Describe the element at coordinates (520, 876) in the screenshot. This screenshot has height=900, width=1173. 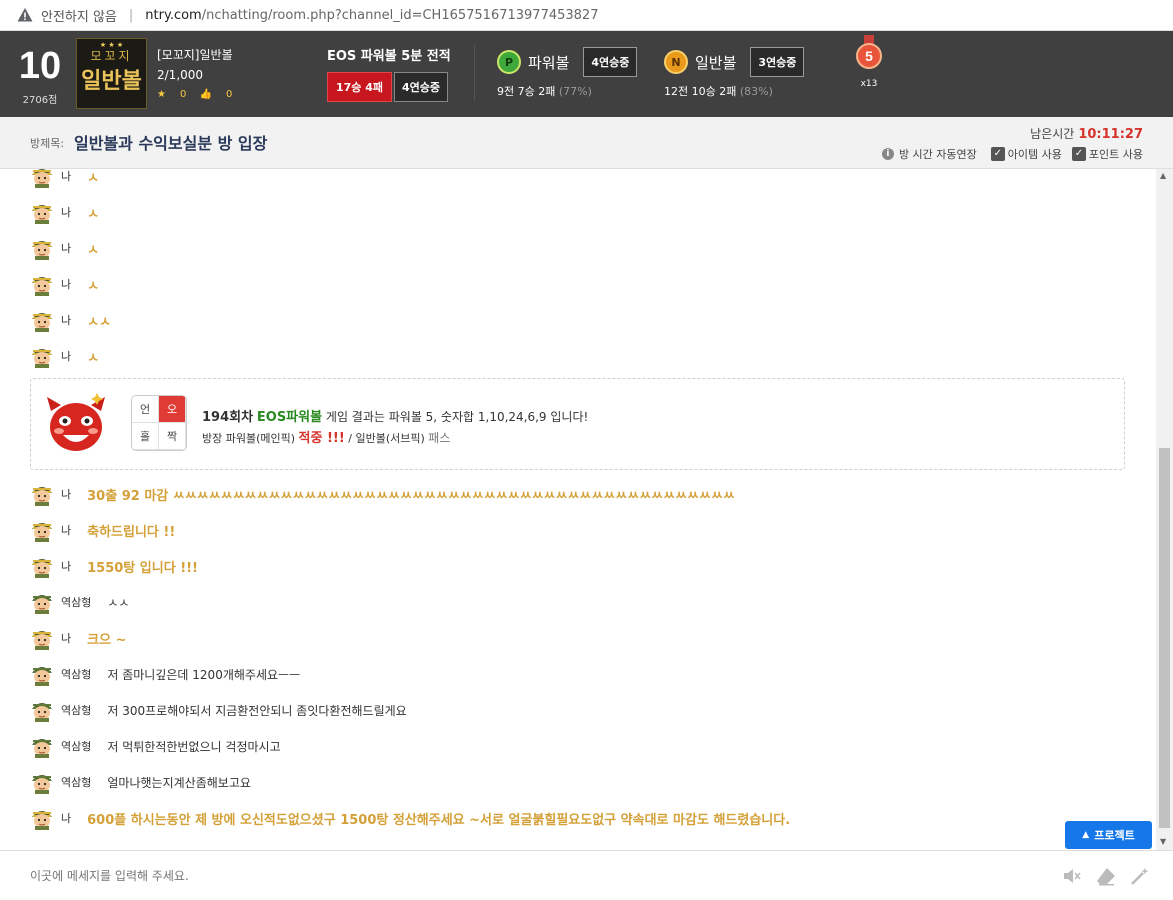
I see `message-input` at that location.